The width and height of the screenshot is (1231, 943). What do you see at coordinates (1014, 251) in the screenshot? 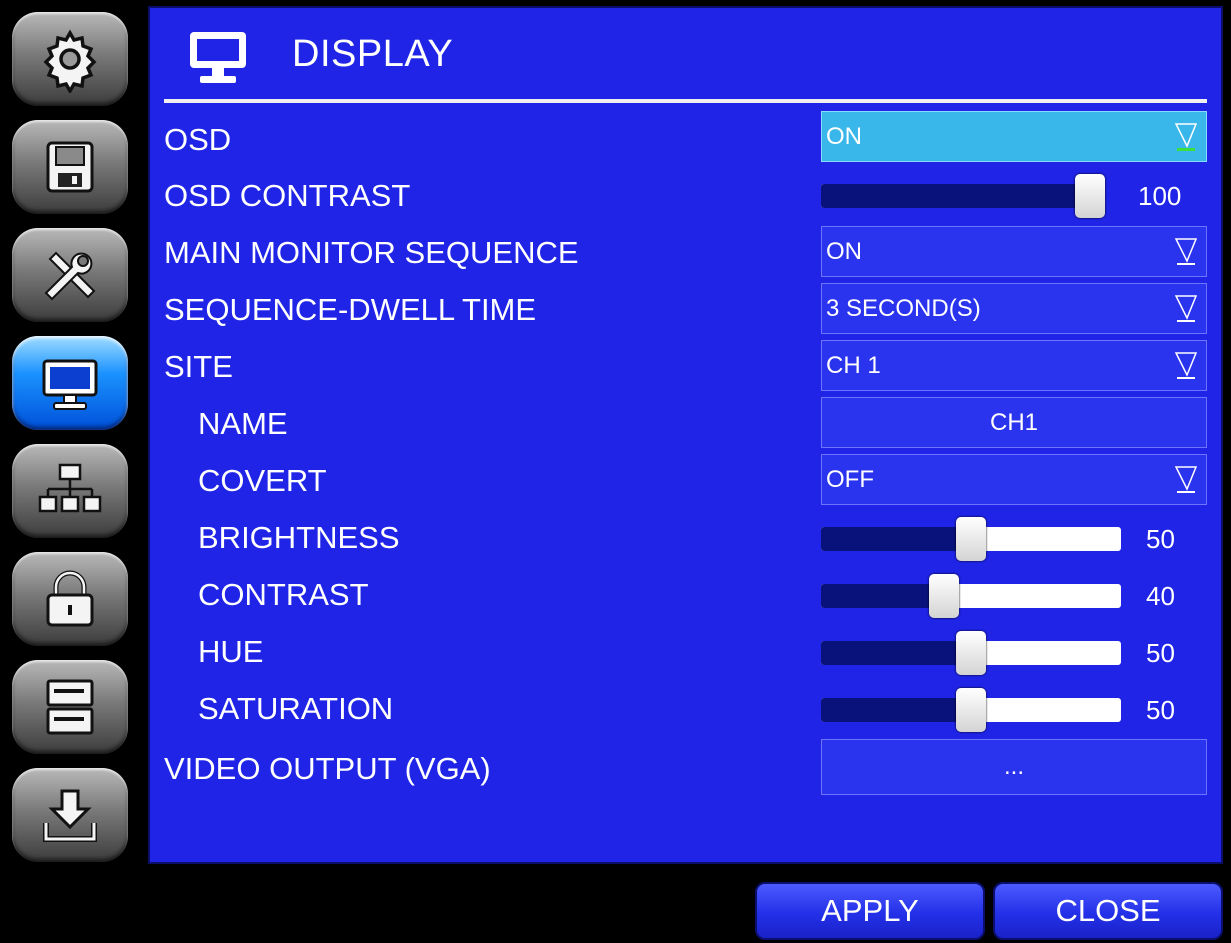
I see `main-monitor-sequence-dropdown: ON` at bounding box center [1014, 251].